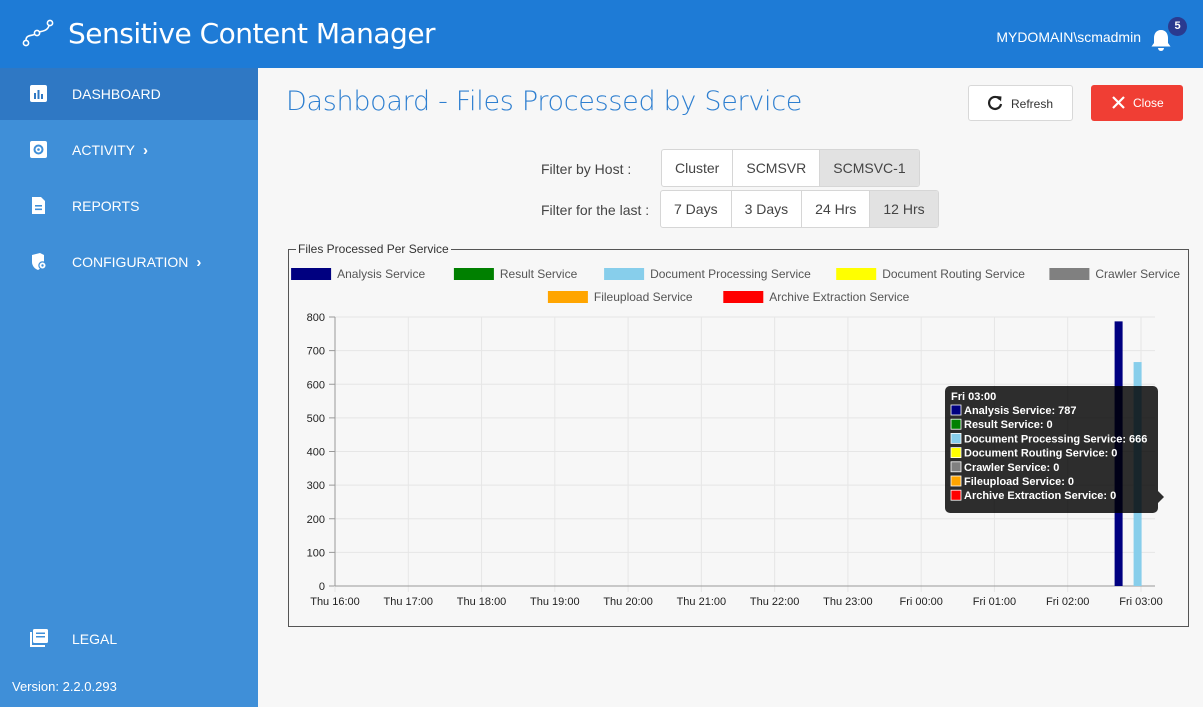  What do you see at coordinates (1118, 102) in the screenshot?
I see `close-icon` at bounding box center [1118, 102].